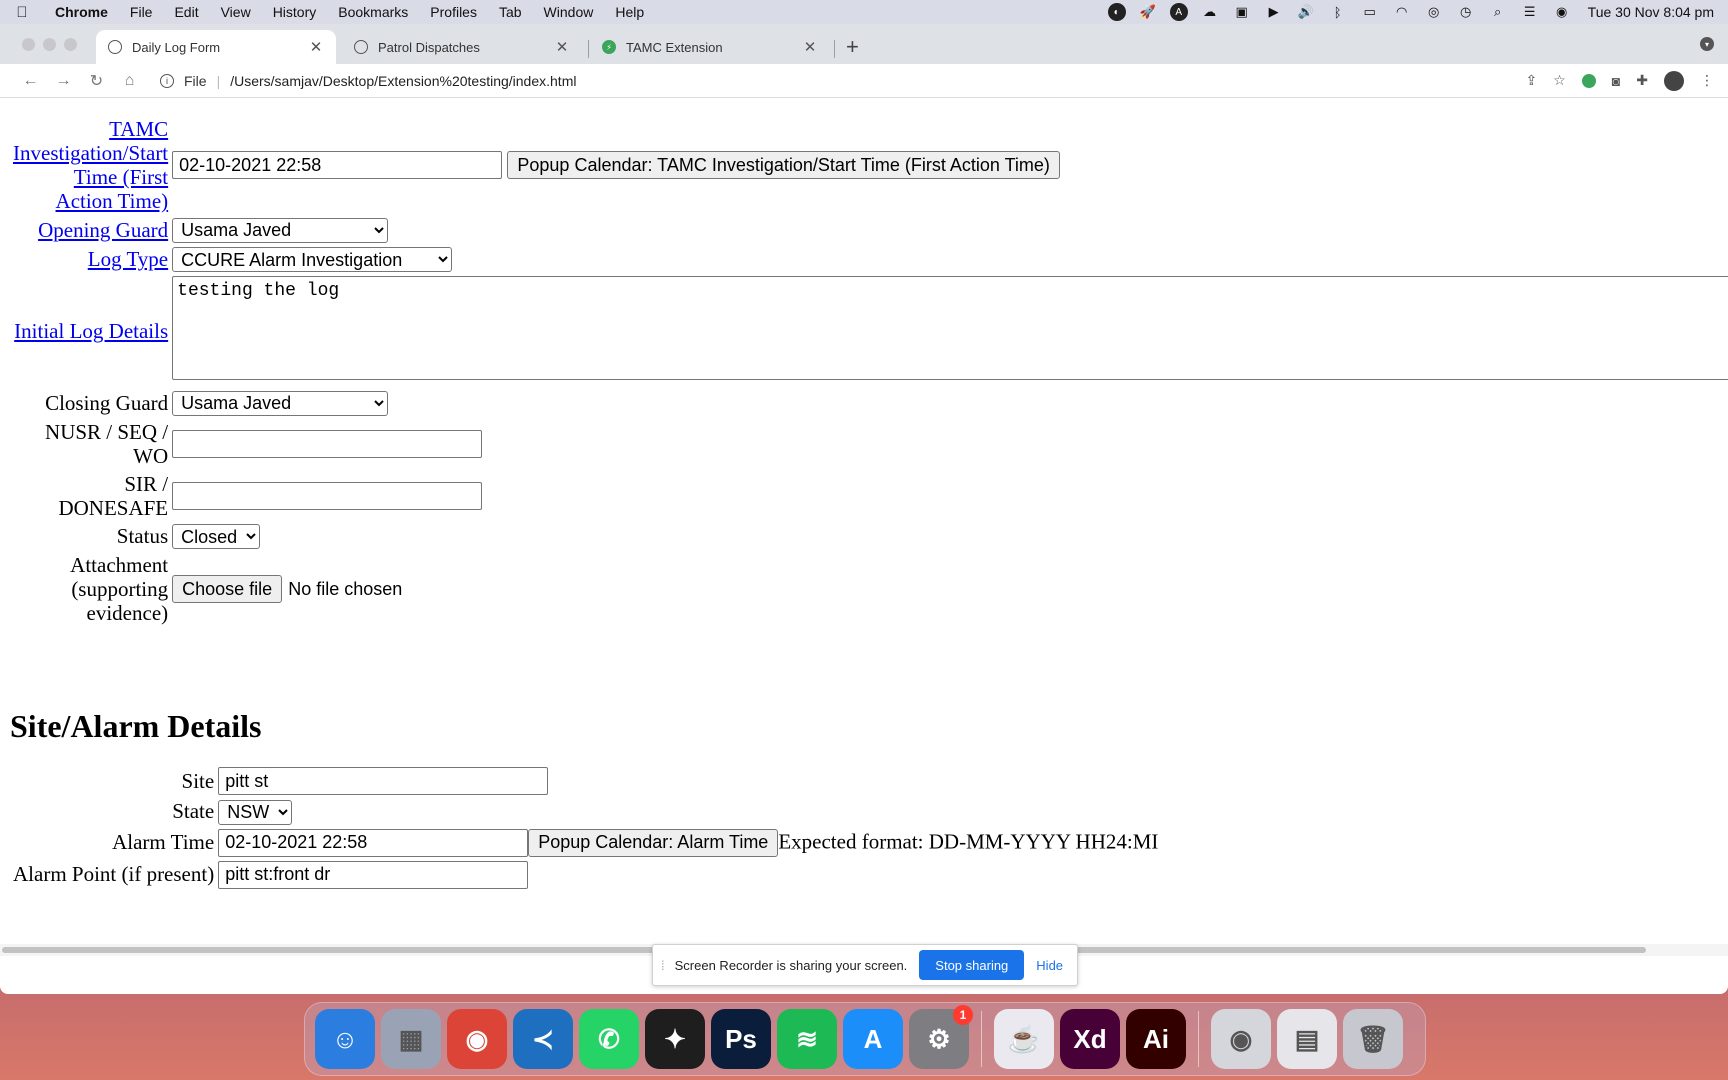 The width and height of the screenshot is (1728, 1080). Describe the element at coordinates (255, 812) in the screenshot. I see `state-select: NSW` at that location.